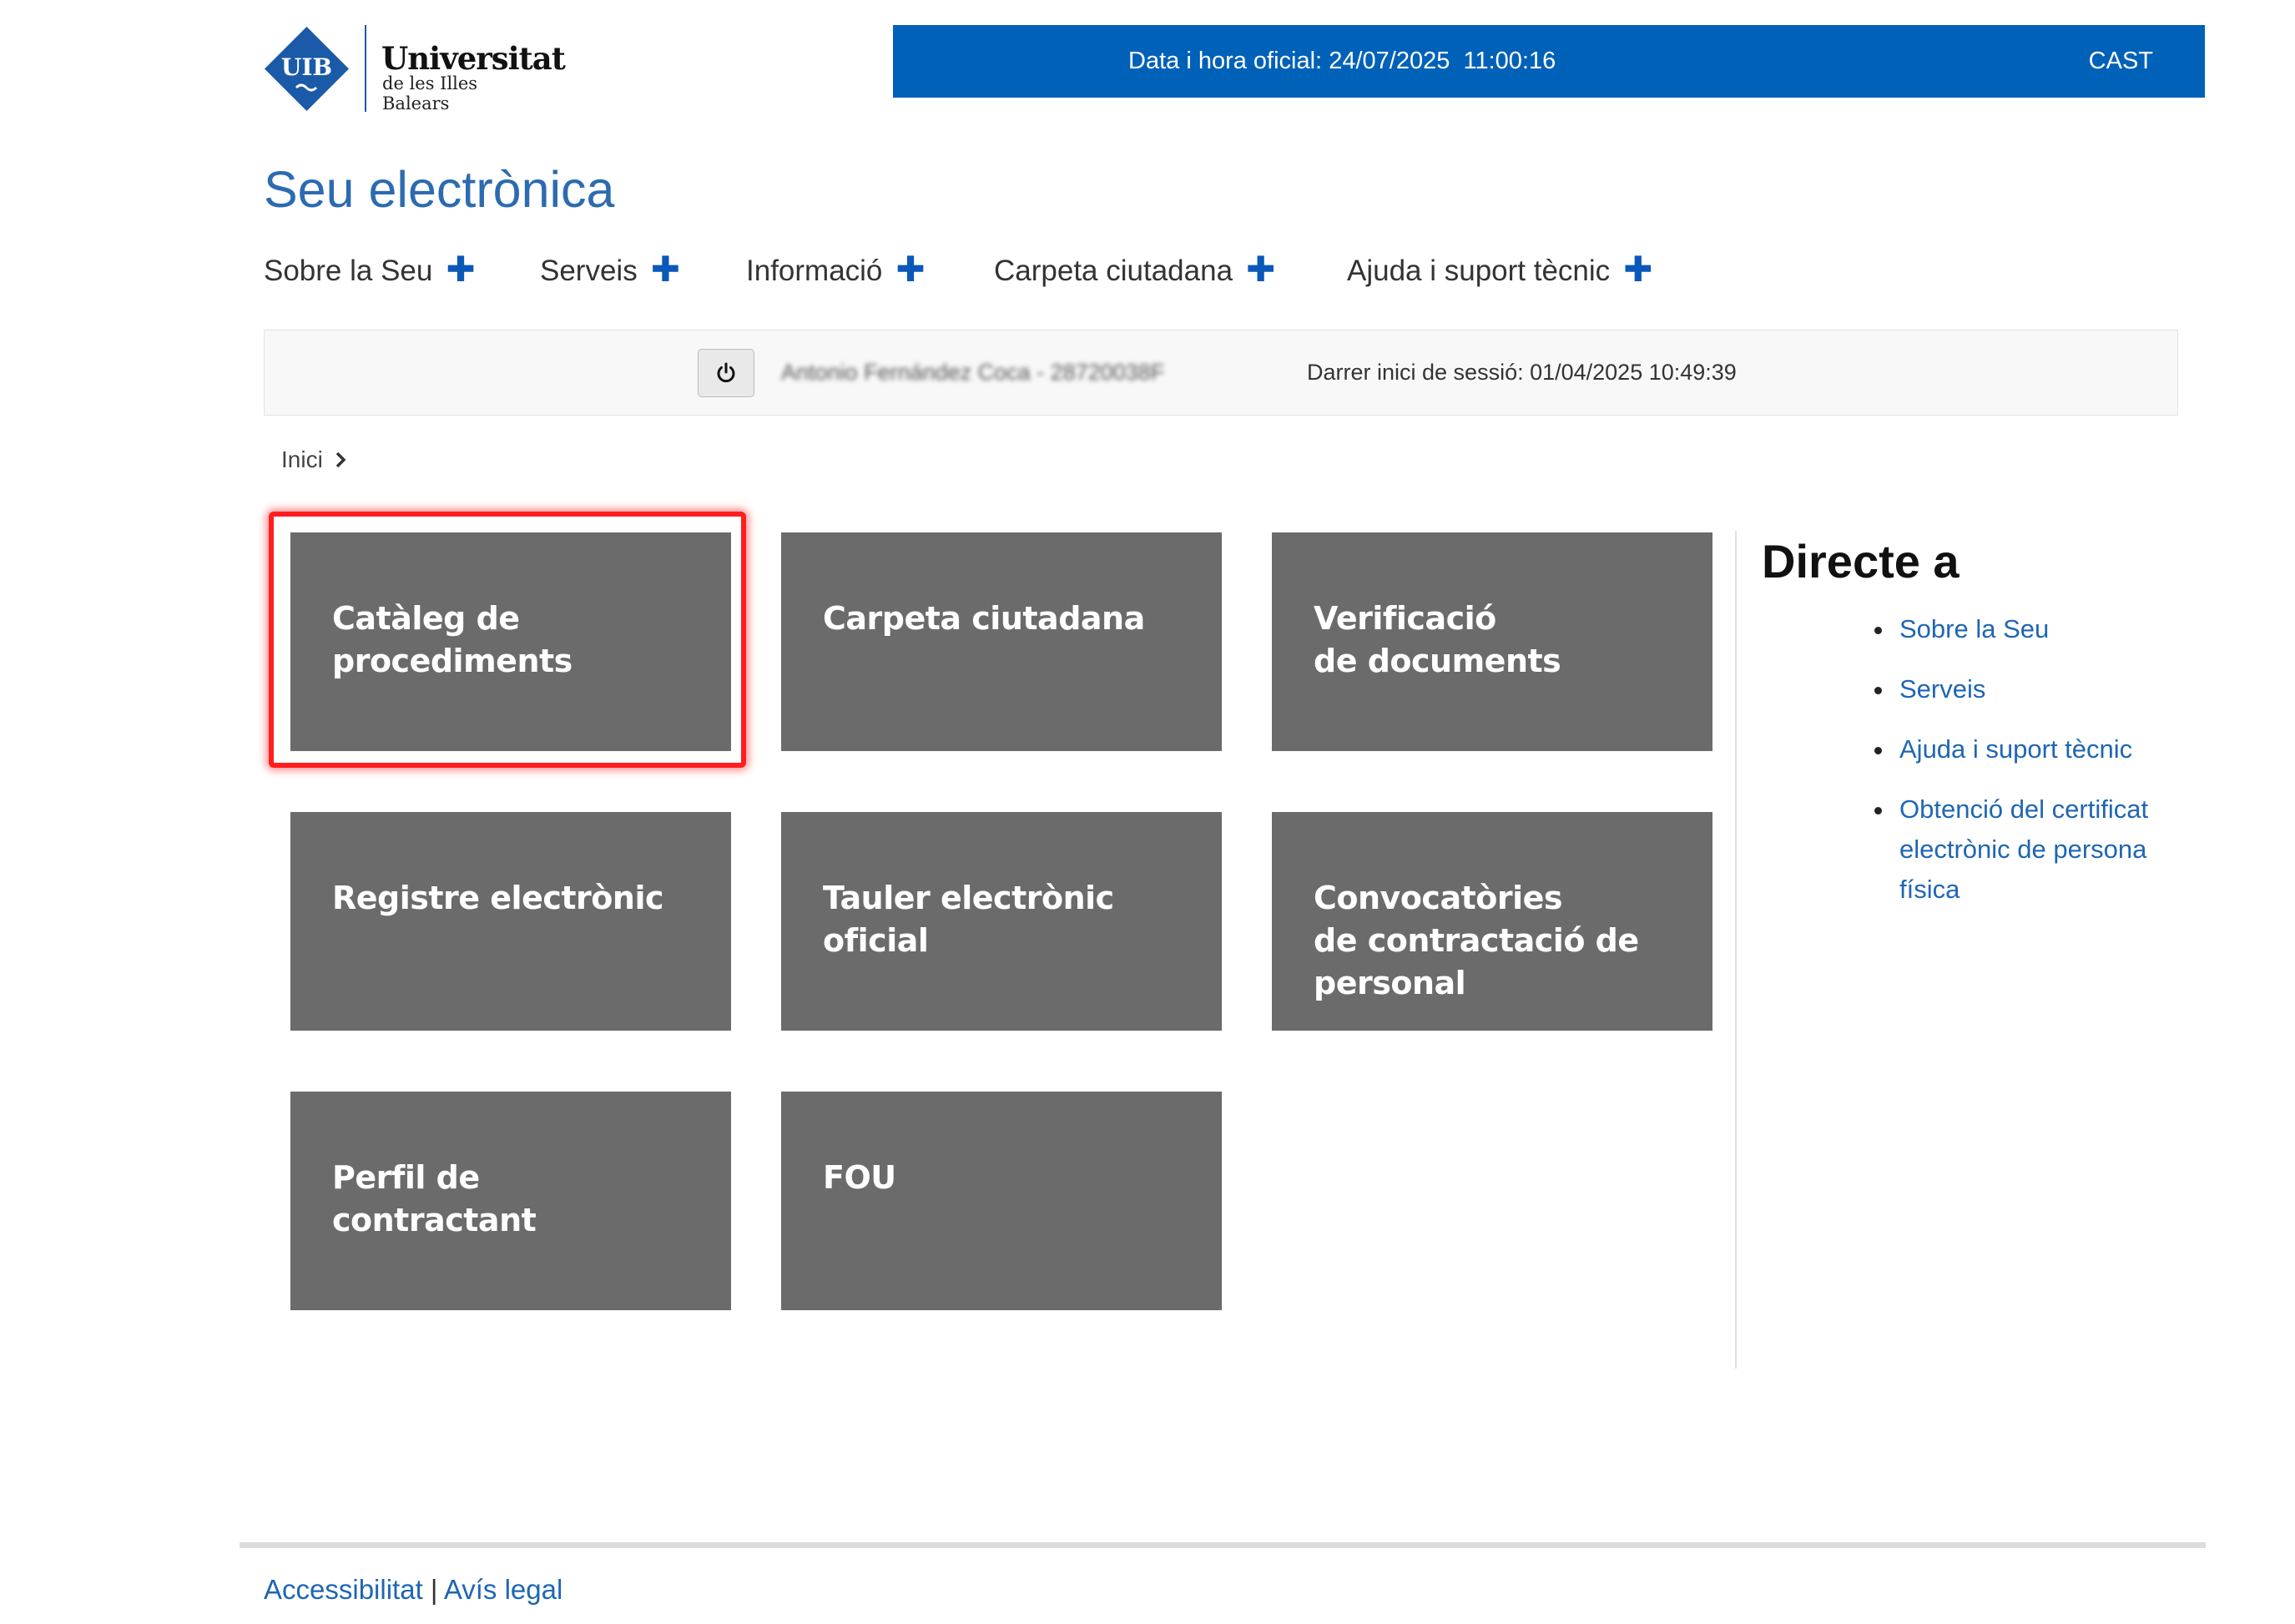 Image resolution: width=2295 pixels, height=1624 pixels. What do you see at coordinates (503, 1589) in the screenshot?
I see `legal-notice-link: Avís legal` at bounding box center [503, 1589].